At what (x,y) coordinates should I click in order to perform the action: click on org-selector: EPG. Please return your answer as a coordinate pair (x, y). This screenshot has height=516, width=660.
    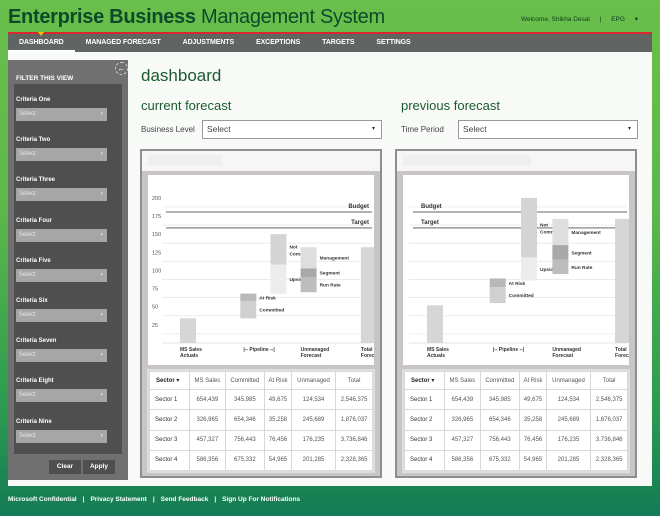
    Looking at the image, I should click on (618, 19).